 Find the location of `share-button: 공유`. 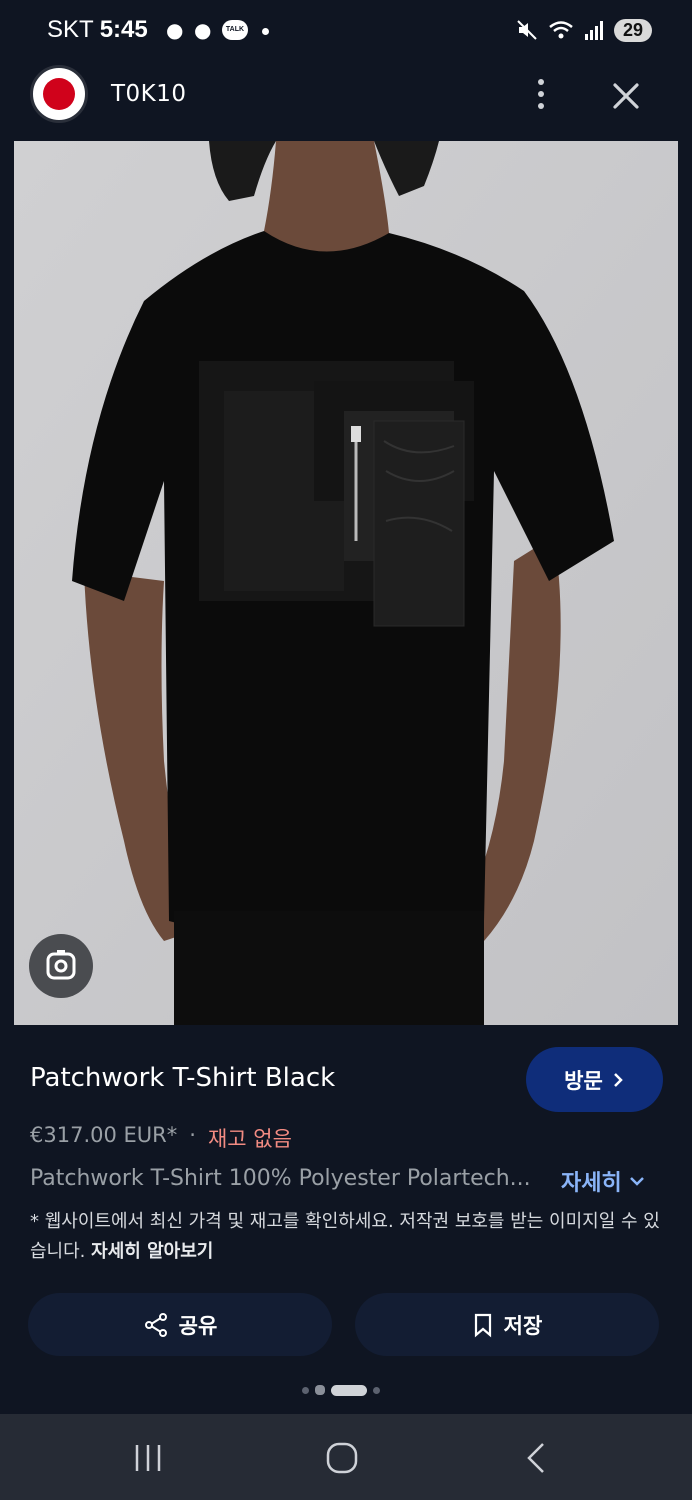

share-button: 공유 is located at coordinates (180, 1324).